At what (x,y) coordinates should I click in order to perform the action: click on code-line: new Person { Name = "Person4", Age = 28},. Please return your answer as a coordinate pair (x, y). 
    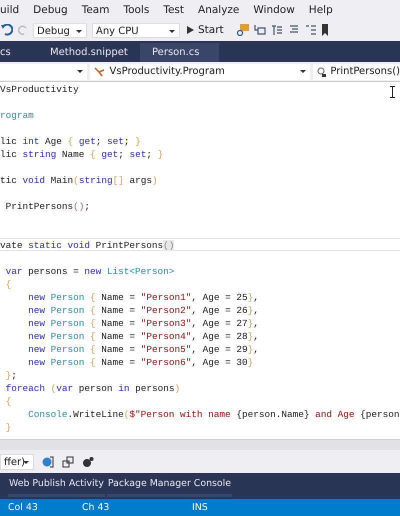
    Looking at the image, I should click on (143, 336).